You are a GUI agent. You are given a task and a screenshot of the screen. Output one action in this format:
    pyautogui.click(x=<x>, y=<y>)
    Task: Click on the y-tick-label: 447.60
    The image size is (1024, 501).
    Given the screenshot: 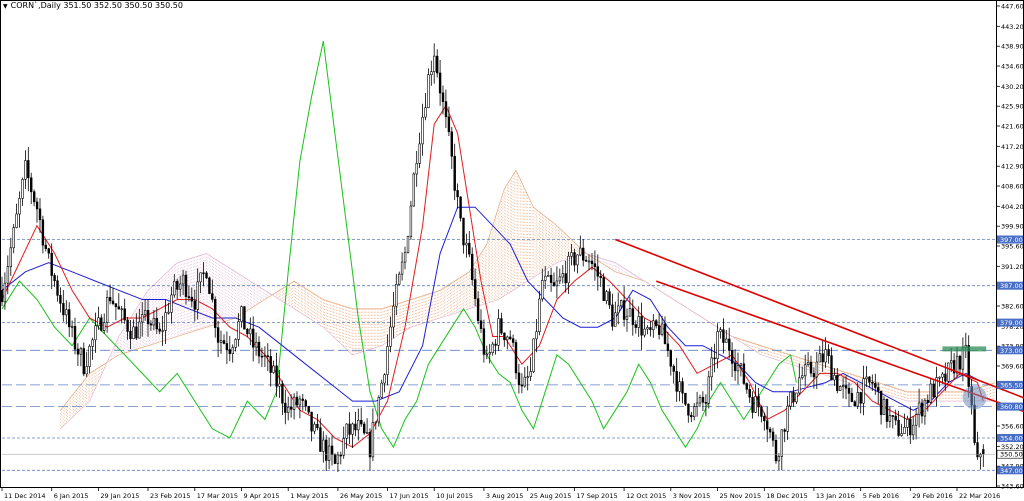 What is the action you would take?
    pyautogui.click(x=1012, y=7)
    